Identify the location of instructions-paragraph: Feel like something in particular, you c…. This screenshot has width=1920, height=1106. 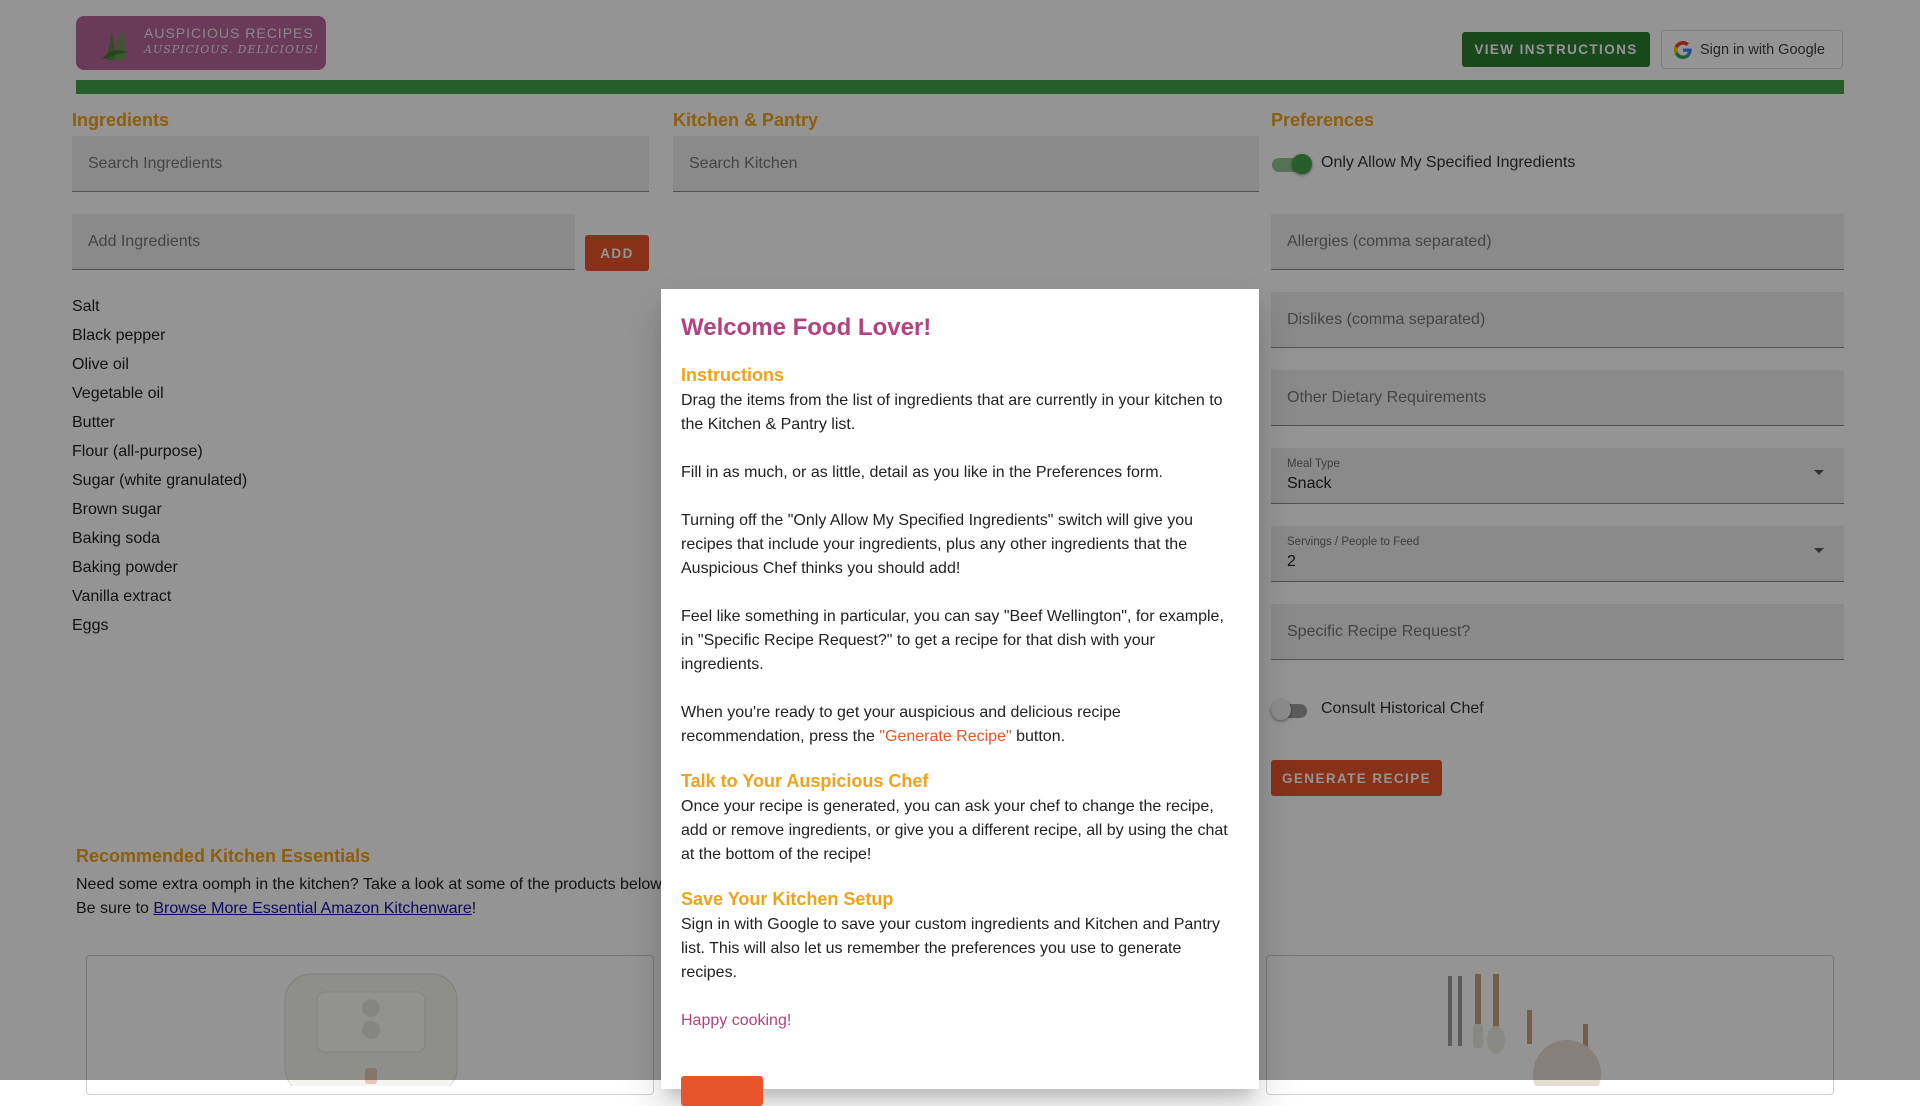
(952, 640).